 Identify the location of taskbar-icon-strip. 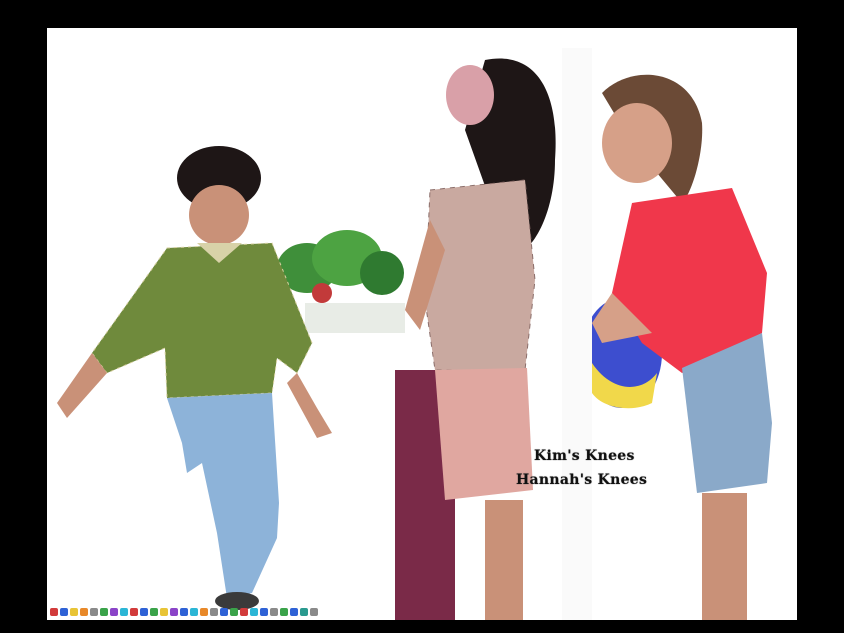
(228, 612).